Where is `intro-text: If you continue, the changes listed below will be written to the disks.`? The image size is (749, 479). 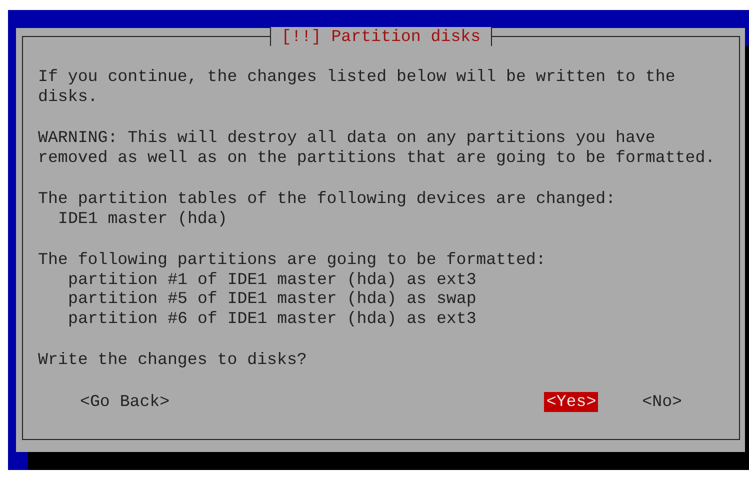
intro-text: If you continue, the changes listed below will be written to the disks. is located at coordinates (357, 86).